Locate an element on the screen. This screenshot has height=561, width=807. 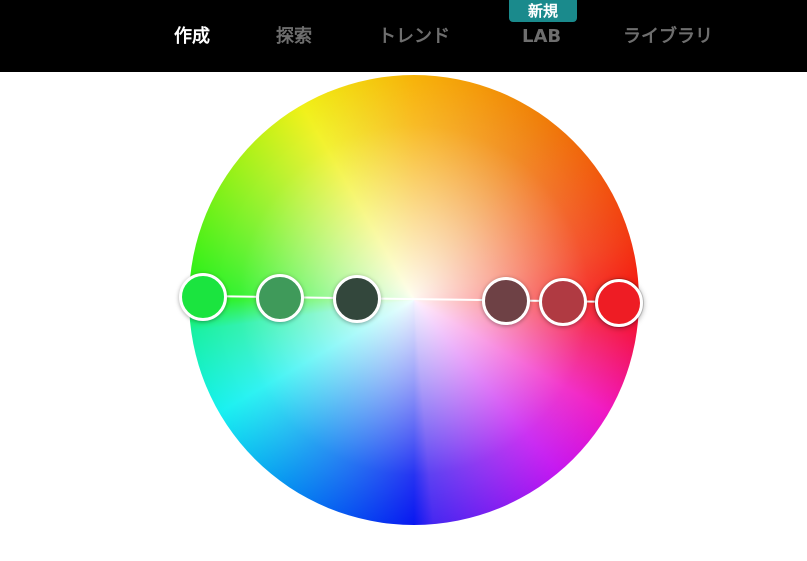
nav-tab-lab: LAB is located at coordinates (541, 37).